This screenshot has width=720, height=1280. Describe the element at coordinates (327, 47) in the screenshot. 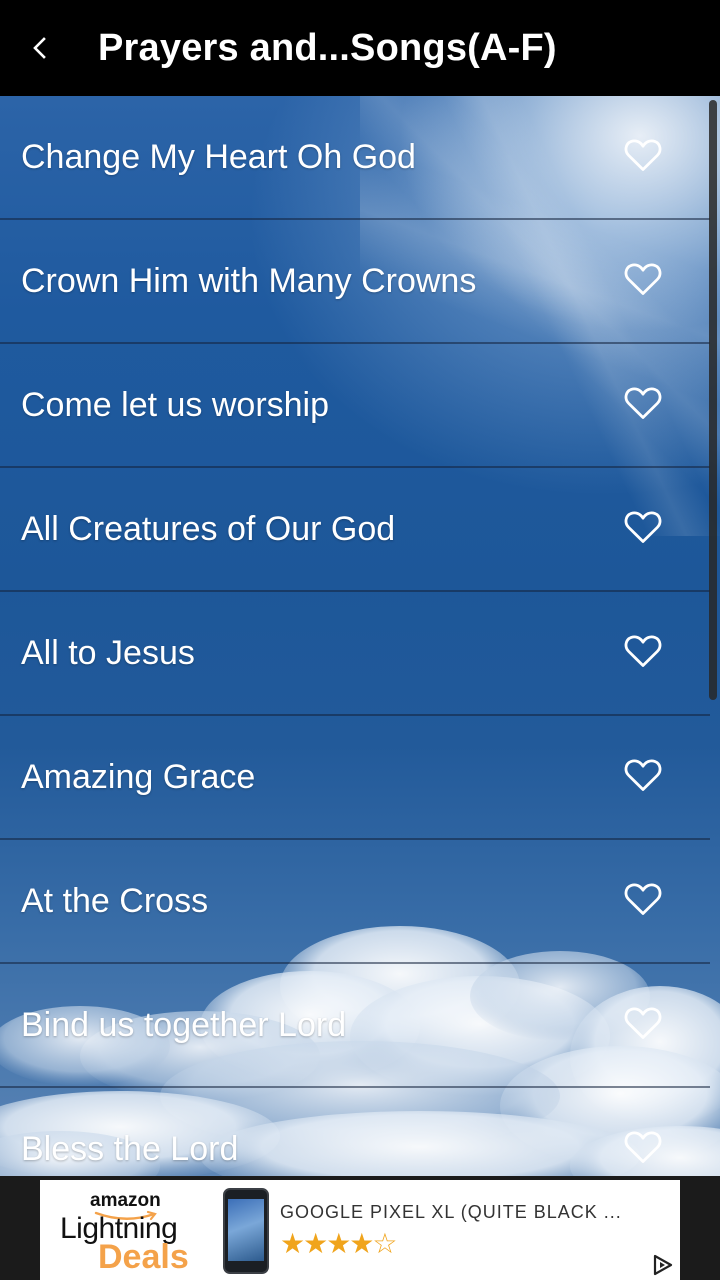

I see `page-title: Prayers and...Songs(A-F)` at that location.